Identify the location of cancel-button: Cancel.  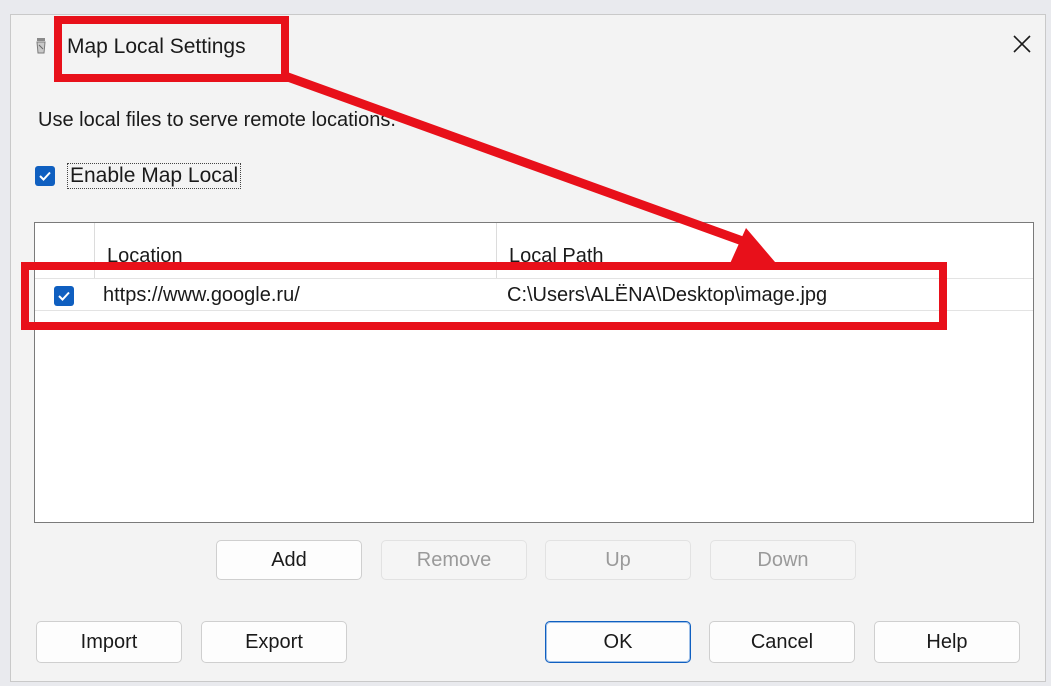
(782, 642).